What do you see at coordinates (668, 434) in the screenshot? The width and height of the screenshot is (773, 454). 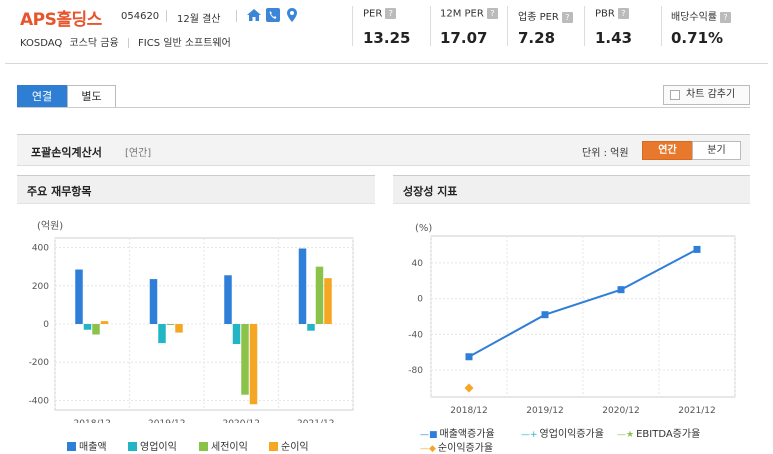 I see `legend-label: EBITDA증가율` at bounding box center [668, 434].